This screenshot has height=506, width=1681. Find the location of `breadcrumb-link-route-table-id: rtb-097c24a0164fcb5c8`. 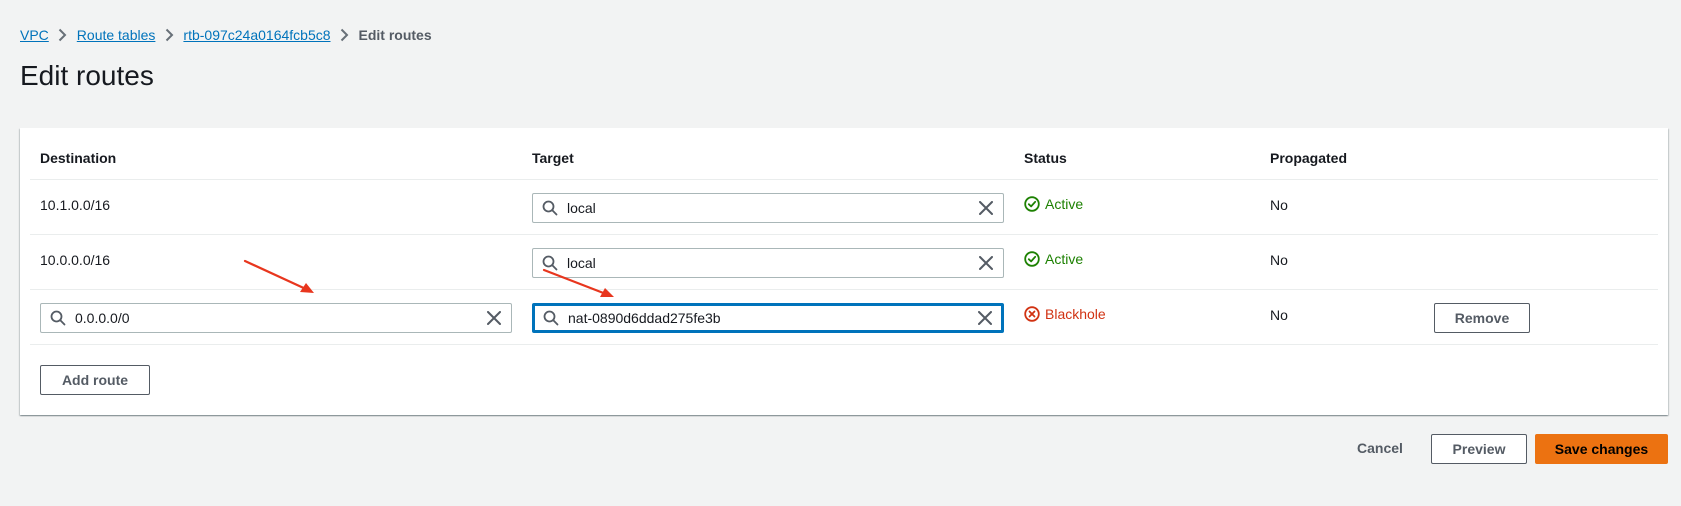

breadcrumb-link-route-table-id: rtb-097c24a0164fcb5c8 is located at coordinates (256, 35).